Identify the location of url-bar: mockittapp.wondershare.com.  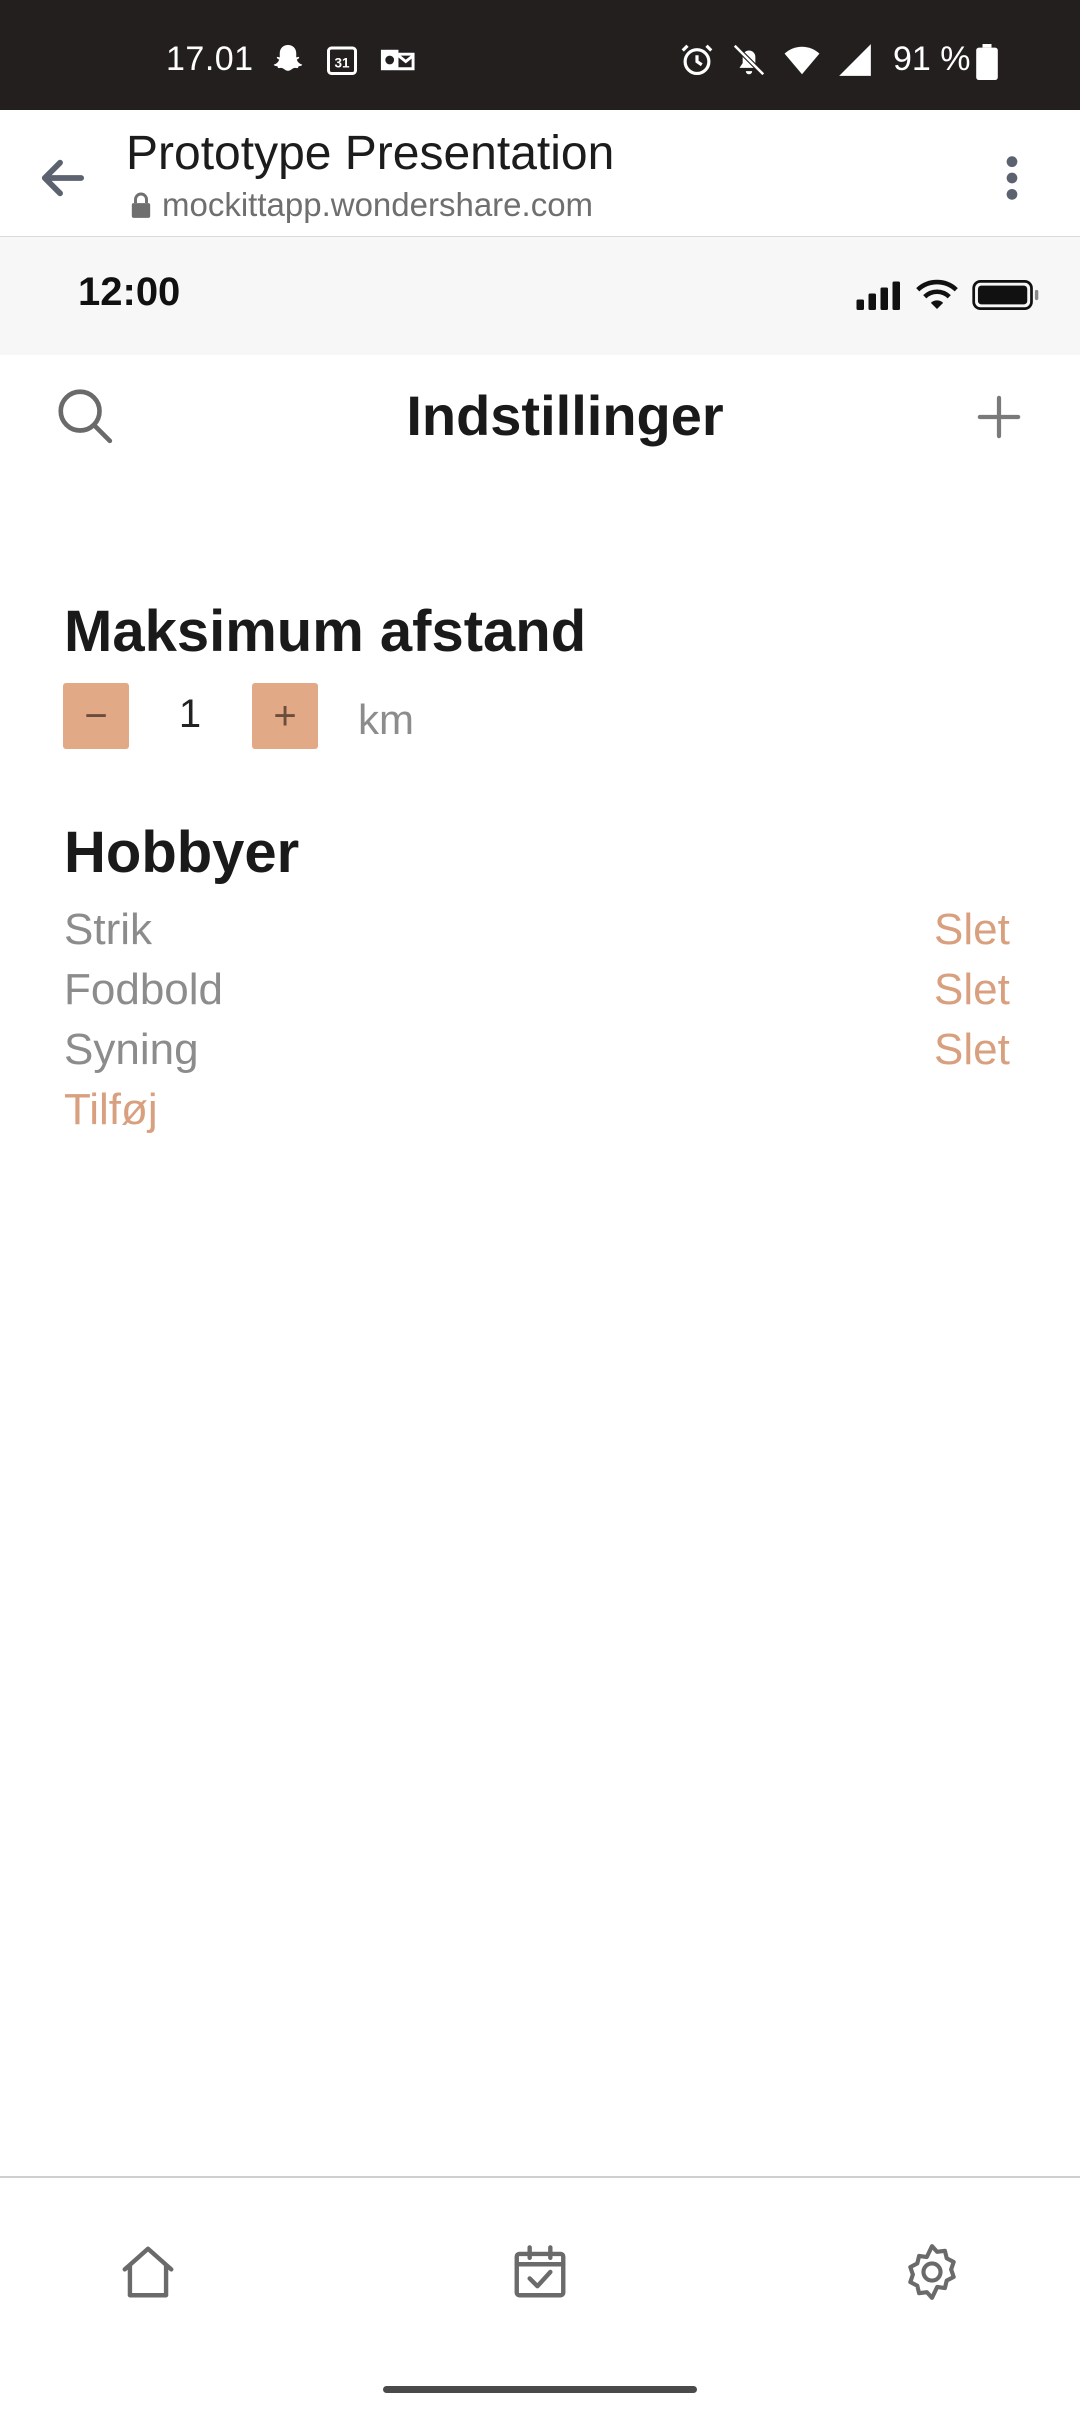
(361, 205).